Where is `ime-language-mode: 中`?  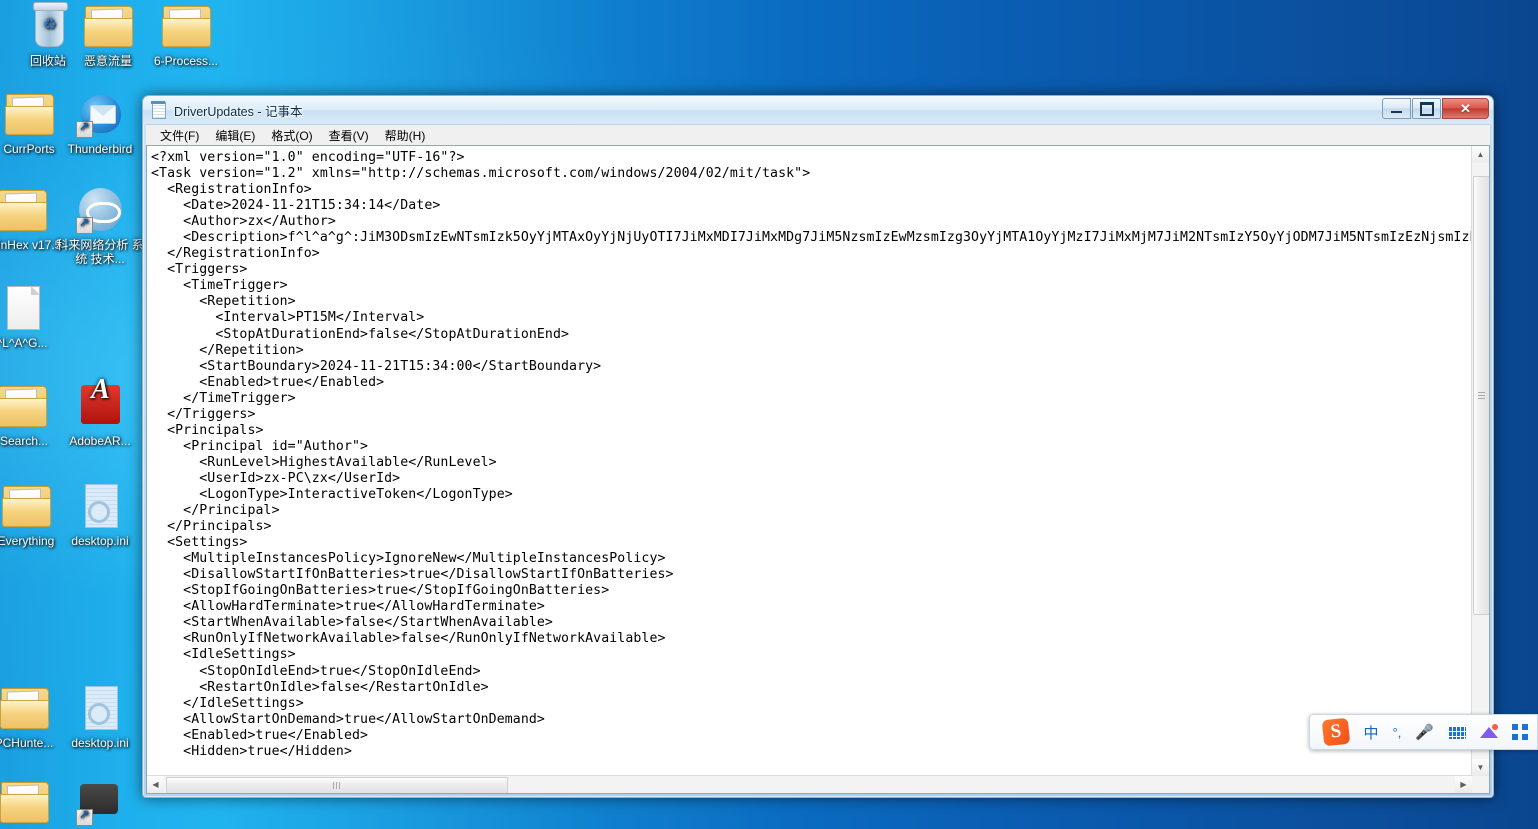 ime-language-mode: 中 is located at coordinates (1370, 732).